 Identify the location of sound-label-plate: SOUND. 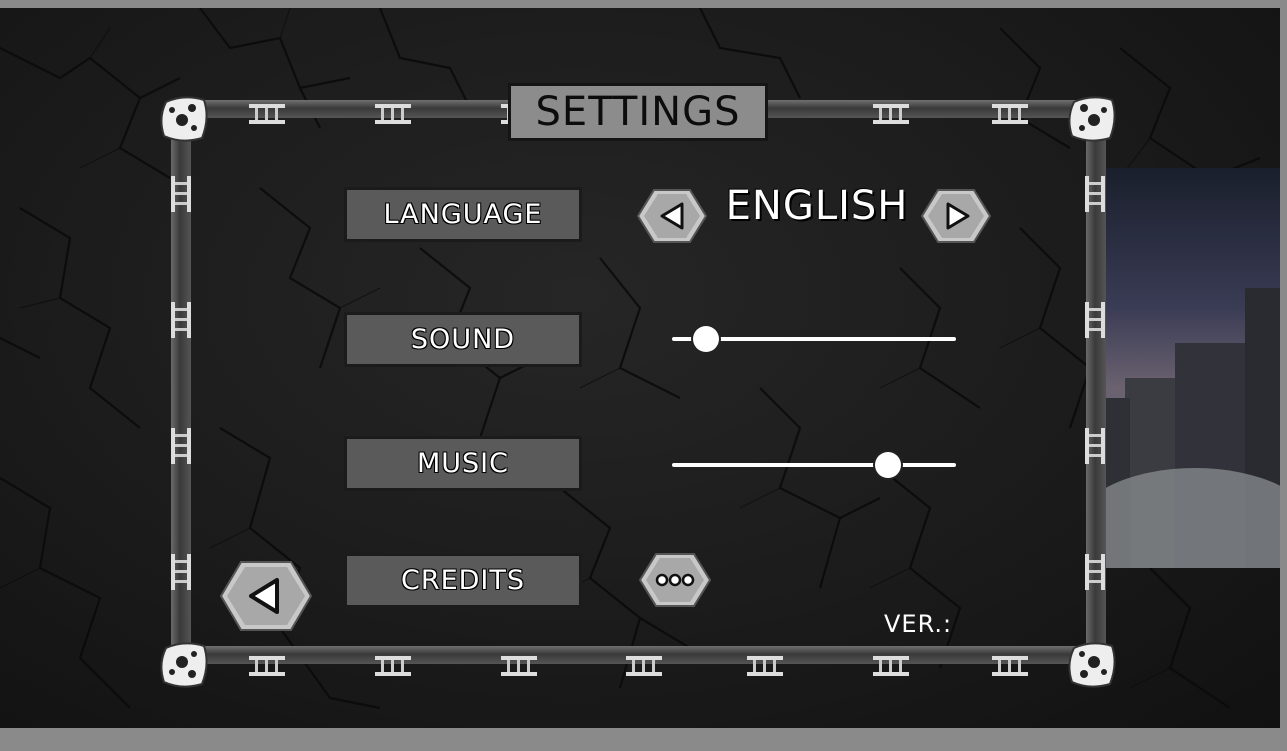
(463, 339).